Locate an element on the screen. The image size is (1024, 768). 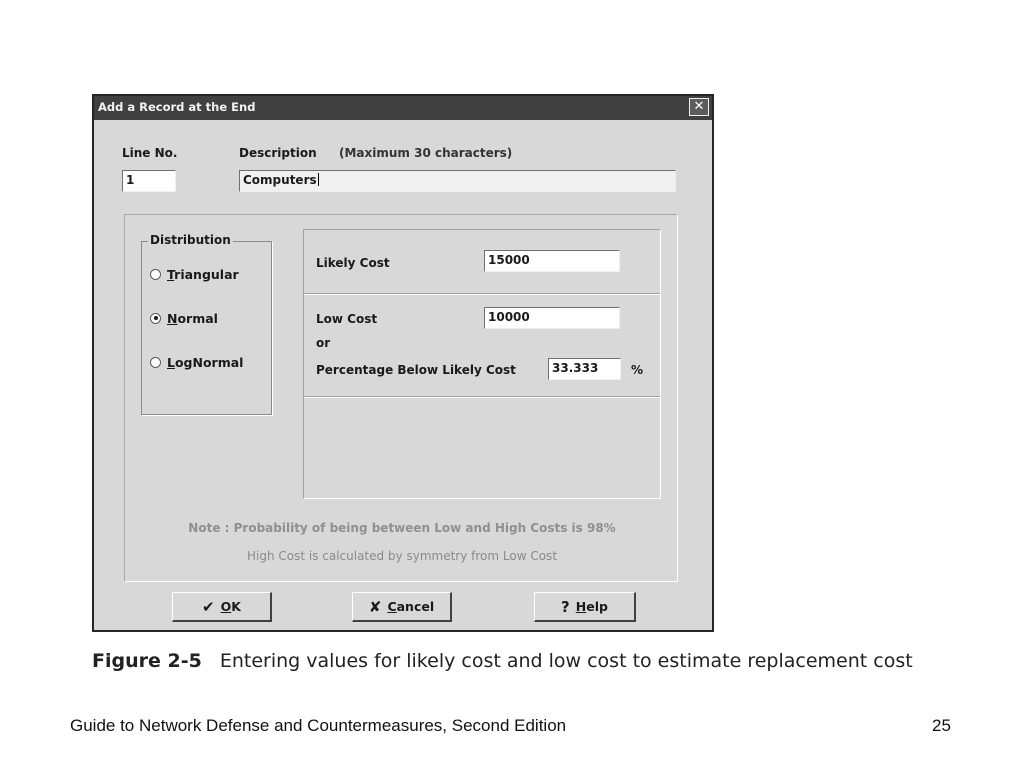
cancel-button: ✘ Cancel is located at coordinates (402, 607).